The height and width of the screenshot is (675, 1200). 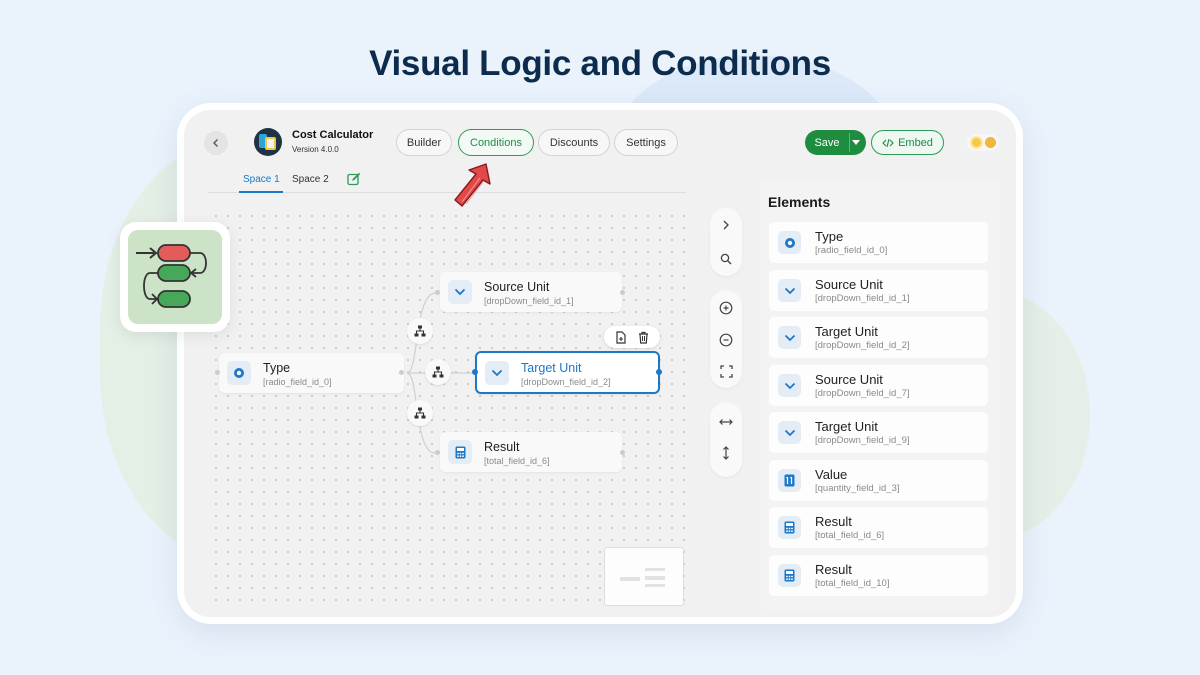 I want to click on elements-panel-title: Elements, so click(x=799, y=202).